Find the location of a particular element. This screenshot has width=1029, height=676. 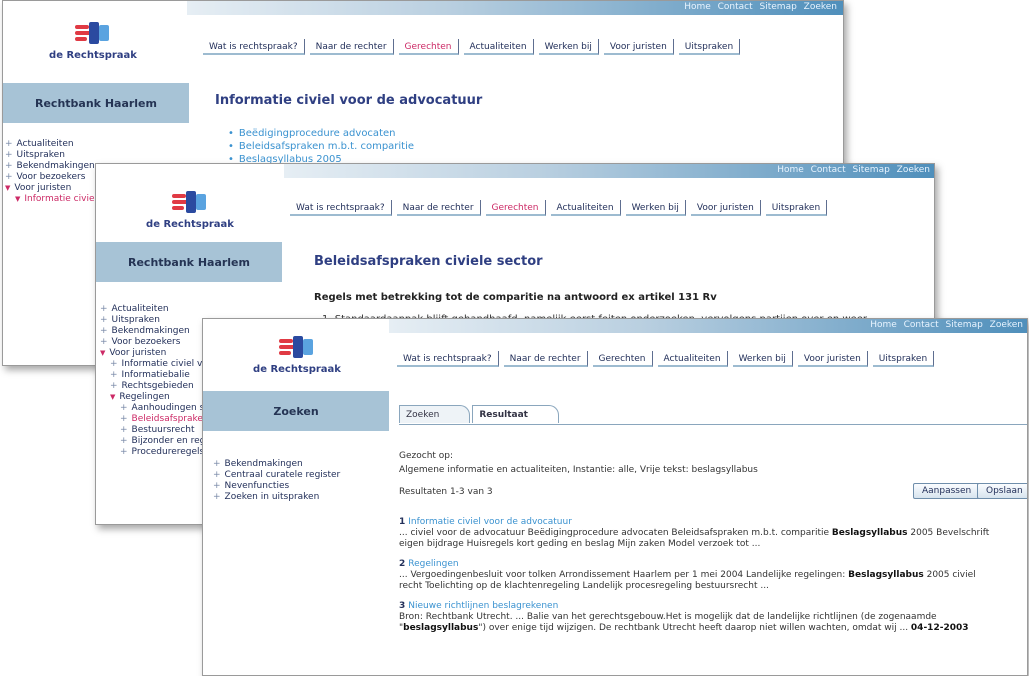

result-date: 04-12-2003 is located at coordinates (939, 628).